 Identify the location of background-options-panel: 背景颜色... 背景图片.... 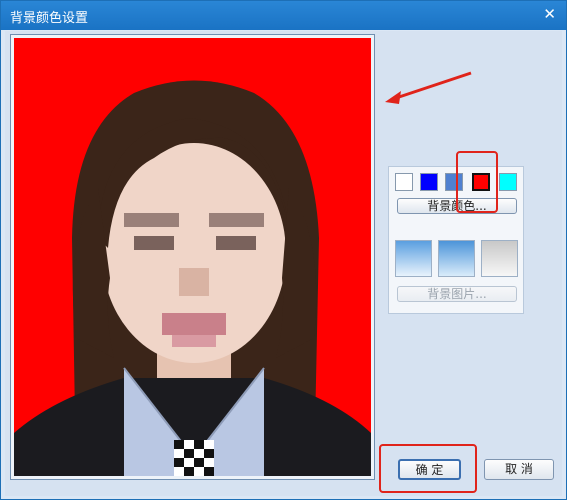
(456, 240).